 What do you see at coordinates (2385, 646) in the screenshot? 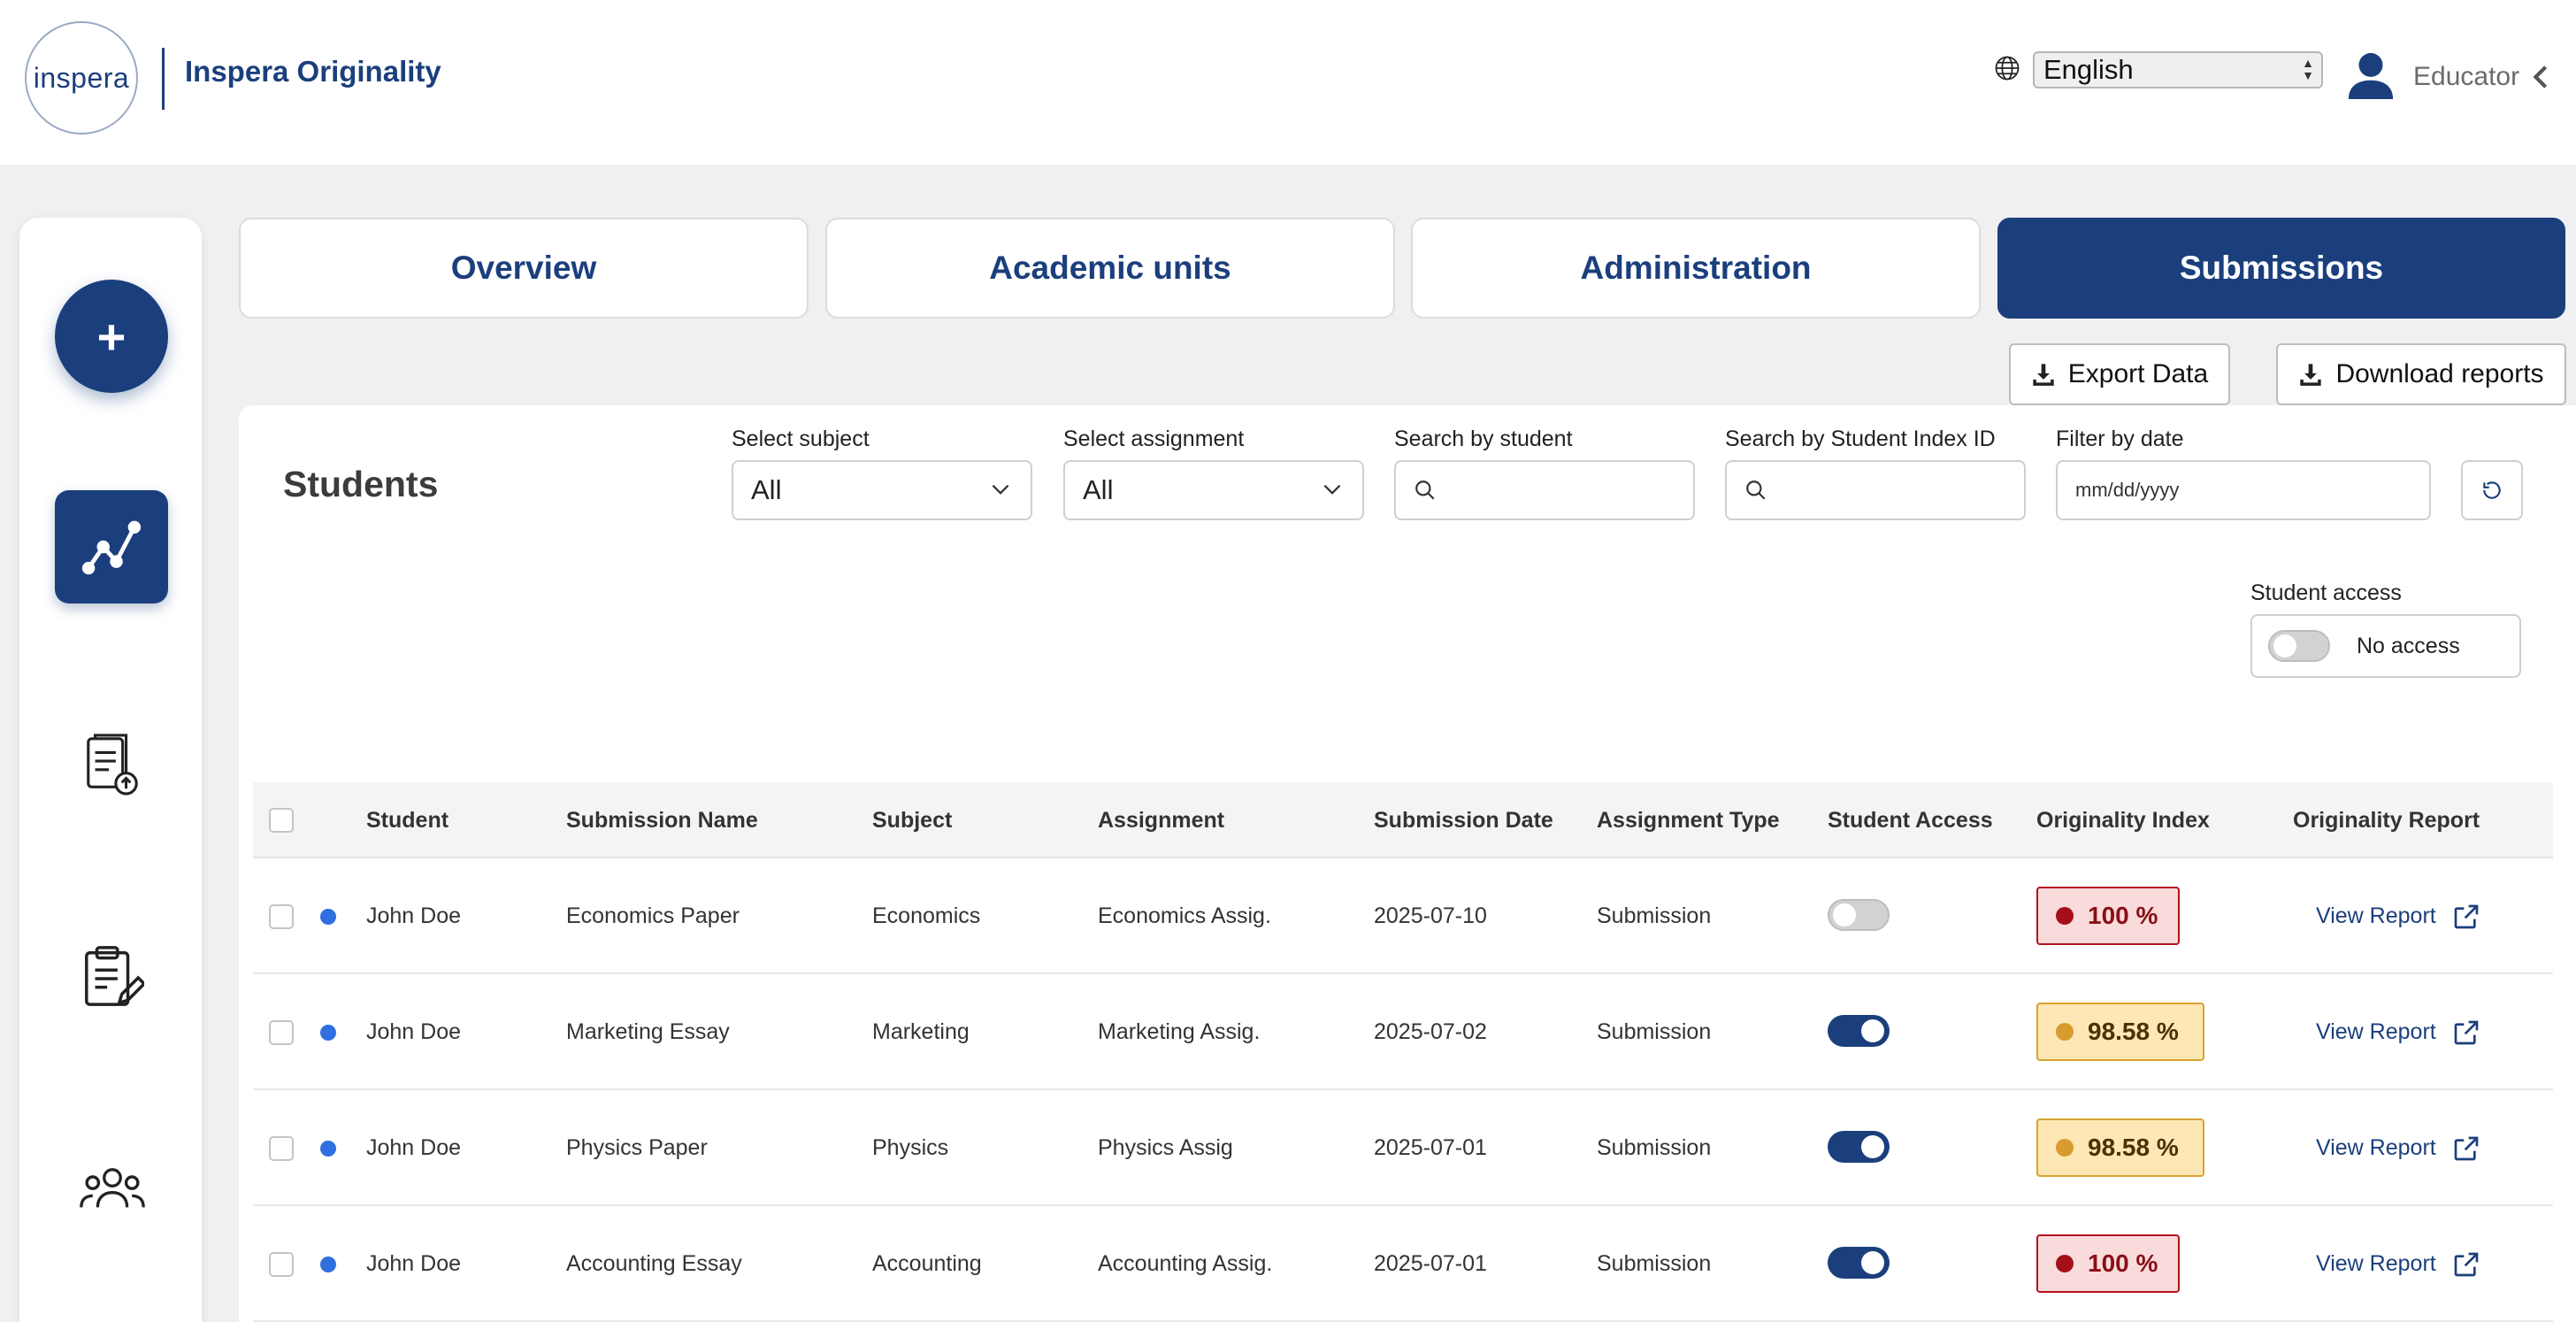
I see `student-access-control: No access` at bounding box center [2385, 646].